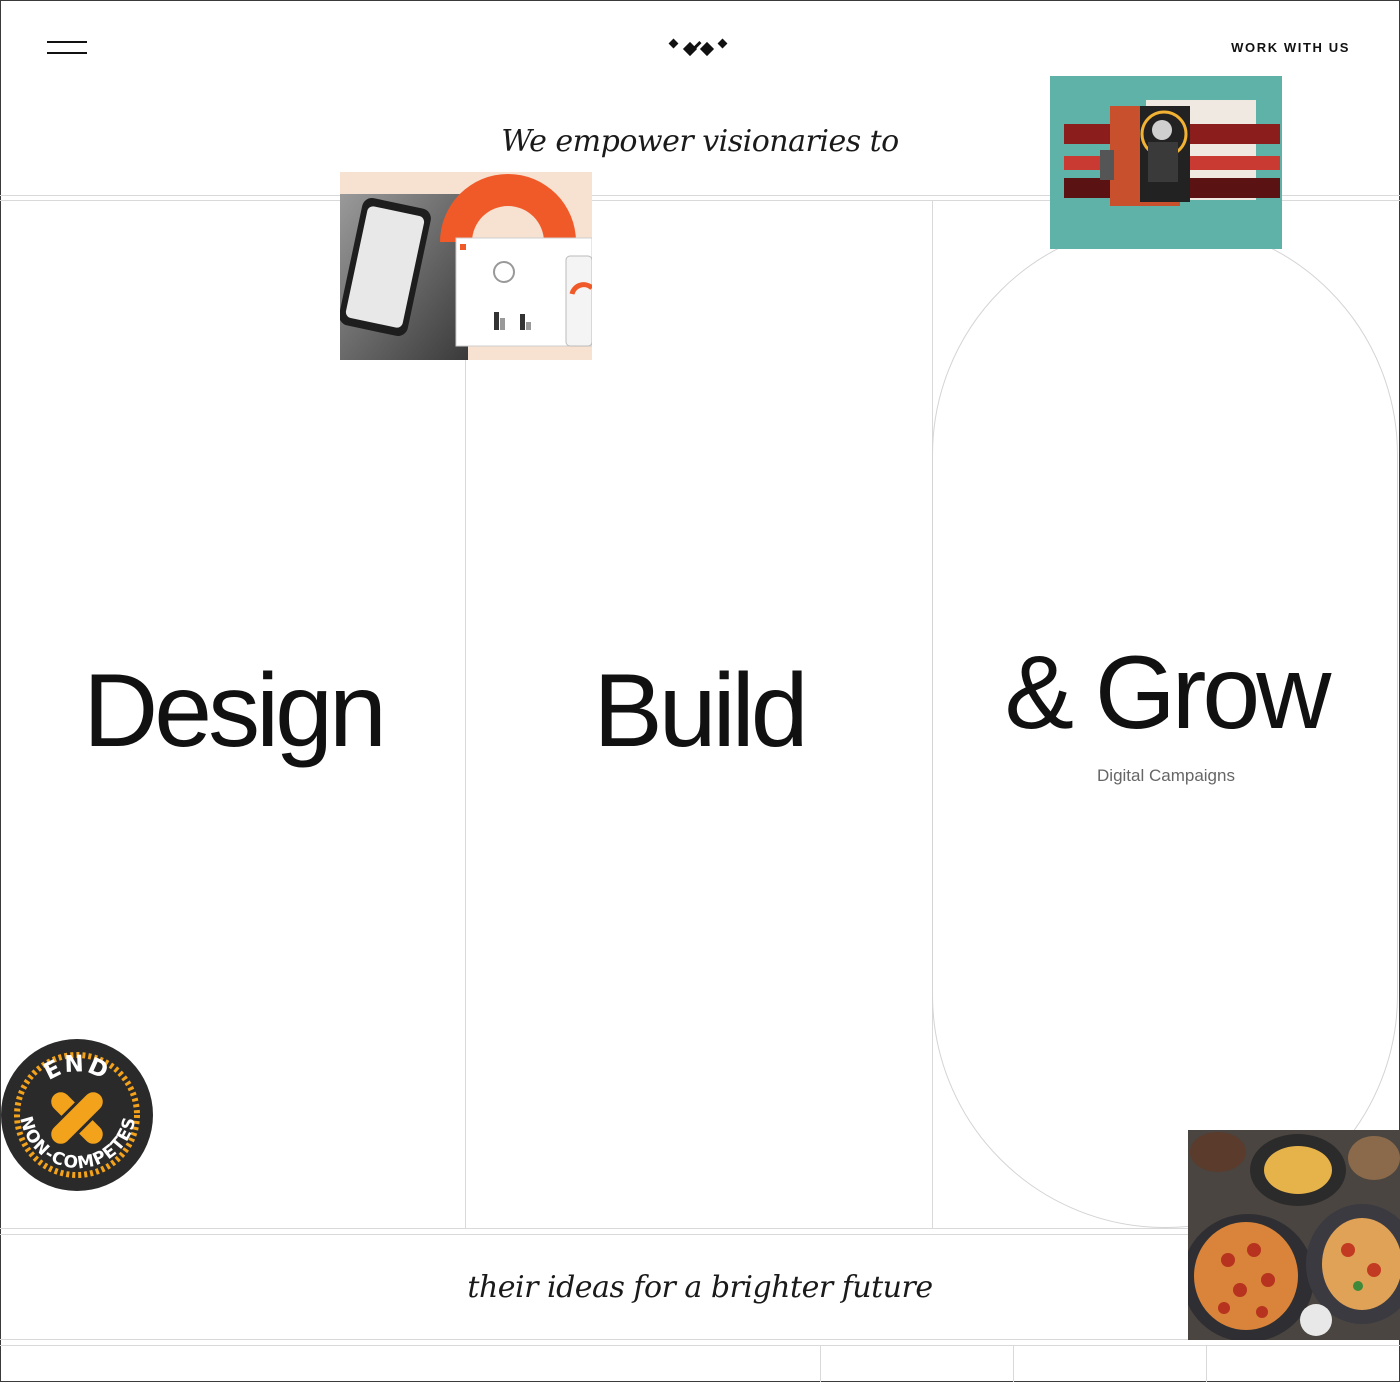 The image size is (1400, 1382). Describe the element at coordinates (699, 711) in the screenshot. I see `hero-word-build: Build` at that location.